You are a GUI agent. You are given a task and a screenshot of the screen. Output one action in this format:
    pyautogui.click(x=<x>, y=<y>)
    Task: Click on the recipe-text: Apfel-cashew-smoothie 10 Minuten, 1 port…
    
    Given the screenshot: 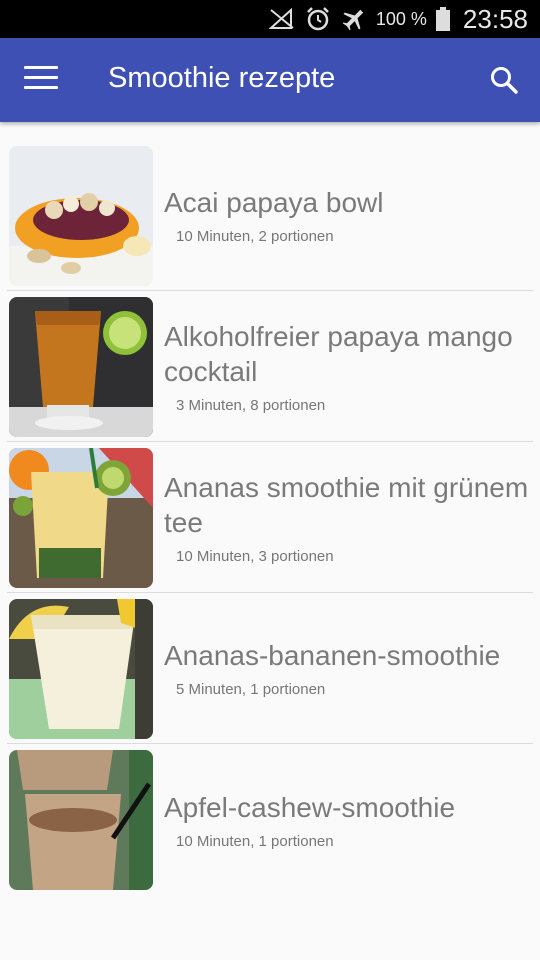 What is the action you would take?
    pyautogui.click(x=348, y=819)
    